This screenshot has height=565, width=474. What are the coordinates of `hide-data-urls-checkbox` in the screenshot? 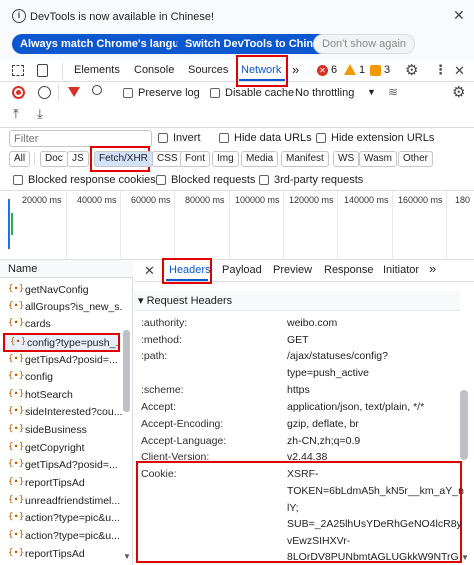 It's located at (224, 139).